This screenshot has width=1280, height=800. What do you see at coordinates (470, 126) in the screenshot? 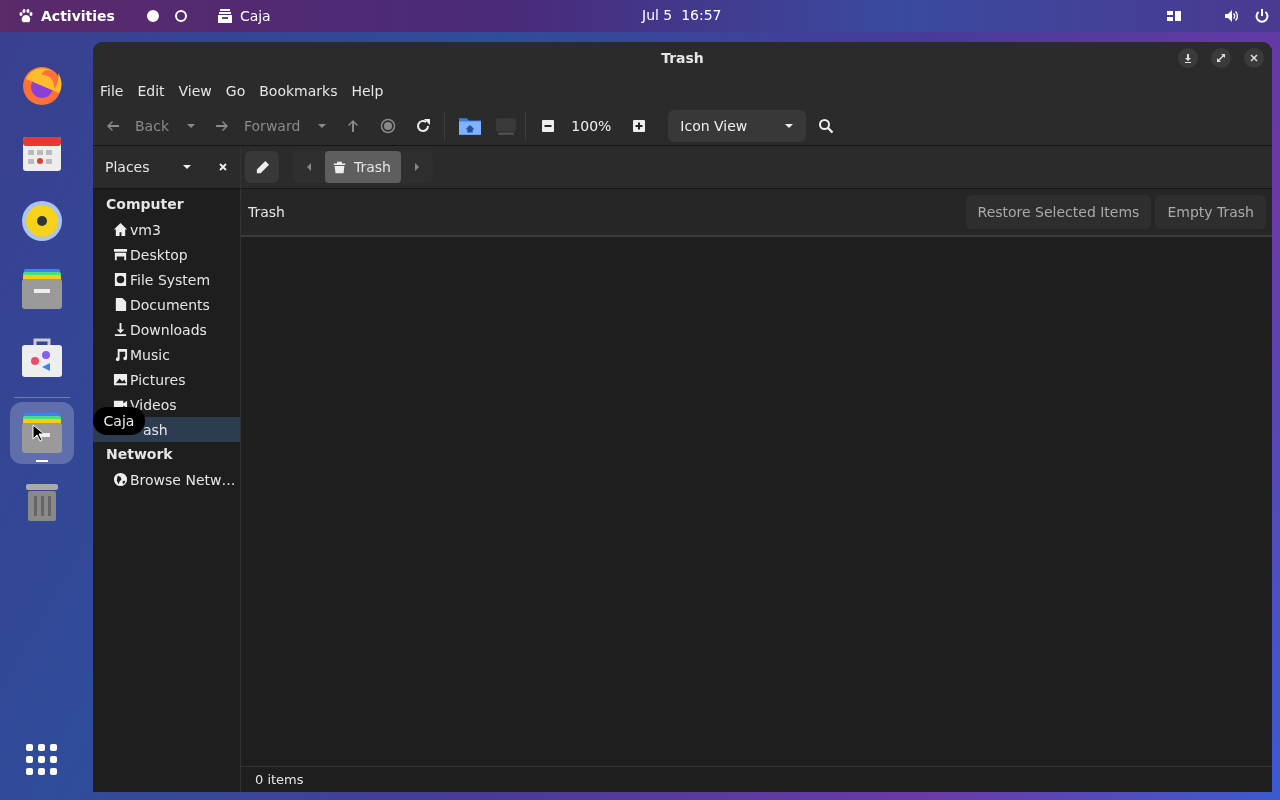
I see `home-folder-icon` at bounding box center [470, 126].